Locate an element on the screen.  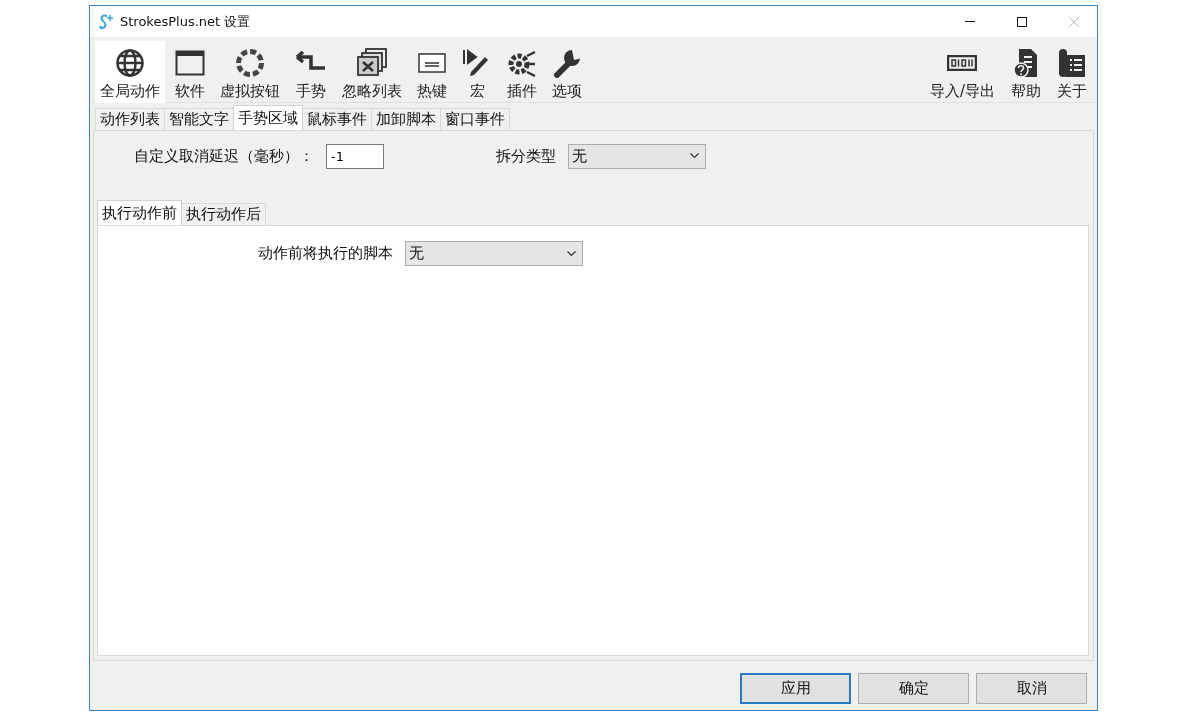
minimize-icon is located at coordinates (970, 21).